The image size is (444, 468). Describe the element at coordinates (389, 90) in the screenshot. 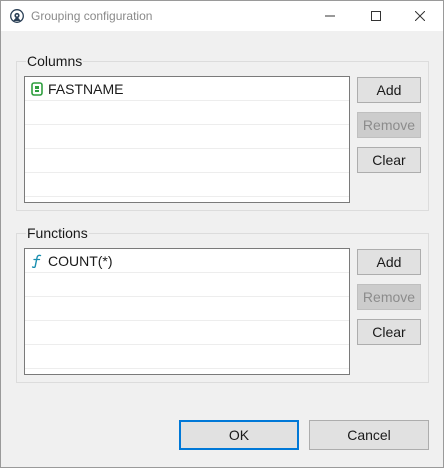

I see `columns-add-button: Add` at that location.